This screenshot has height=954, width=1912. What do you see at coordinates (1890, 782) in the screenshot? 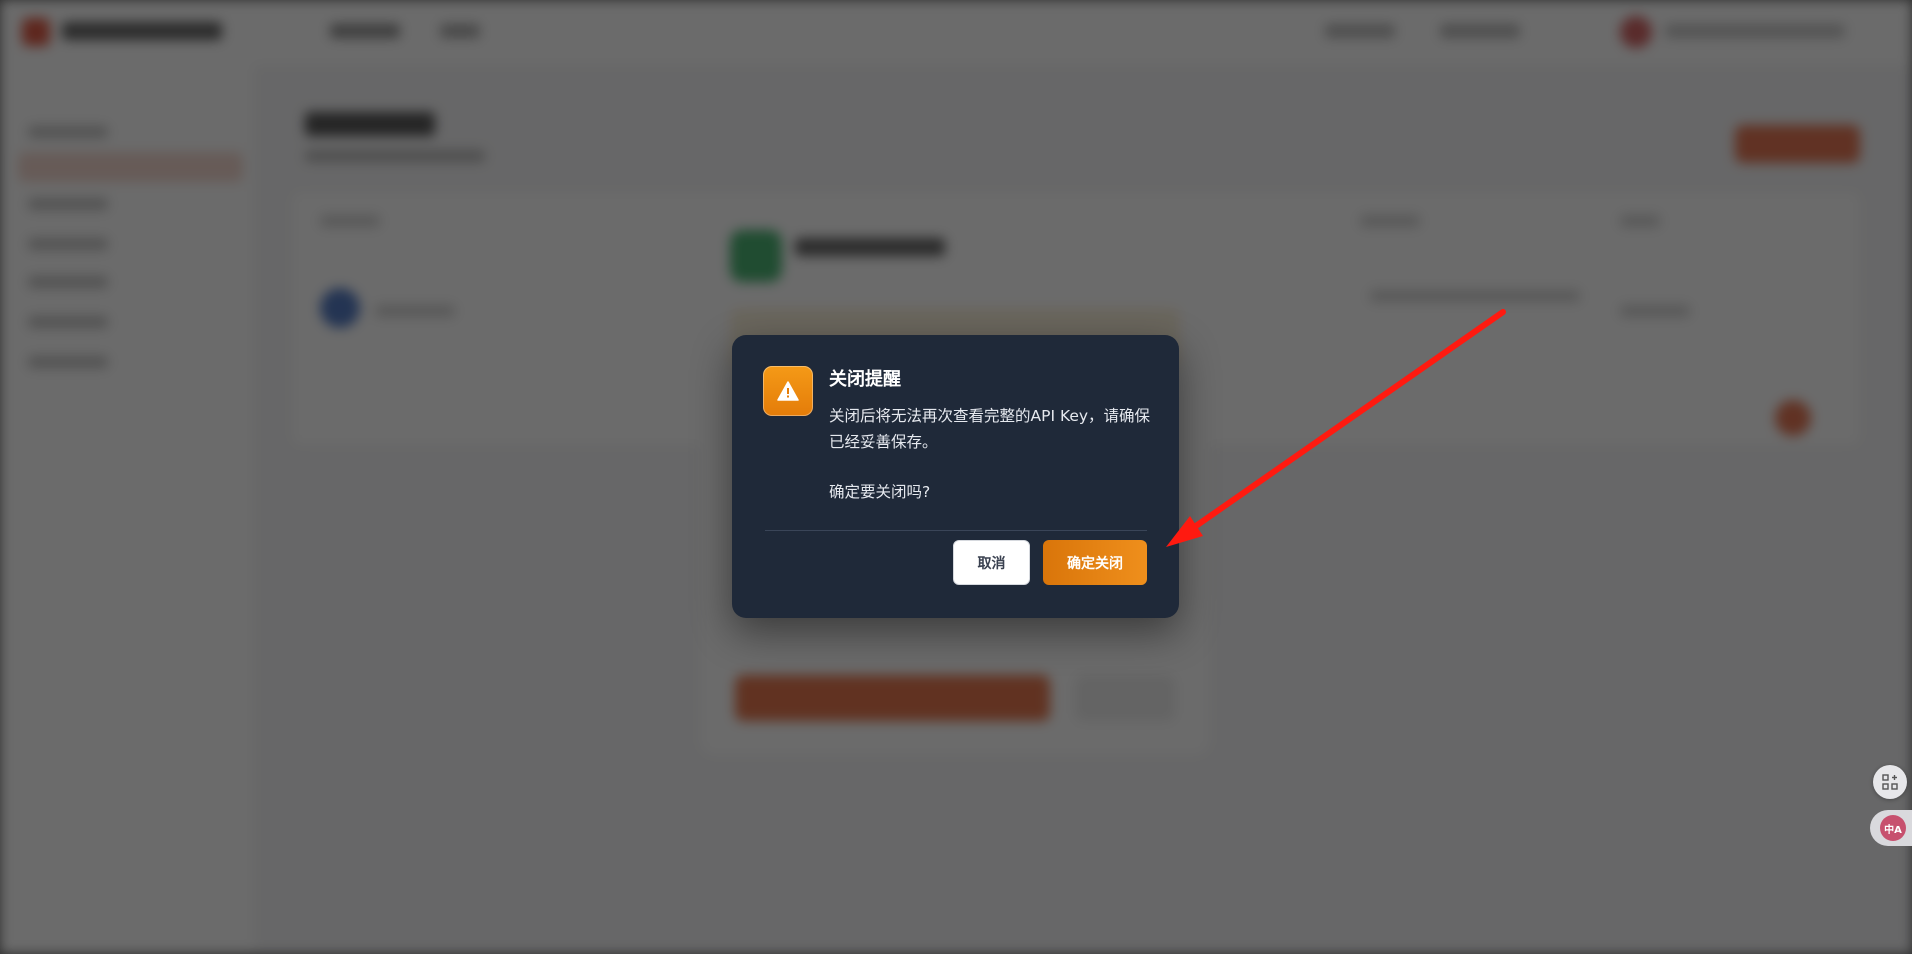
I see `apps-grid-icon` at bounding box center [1890, 782].